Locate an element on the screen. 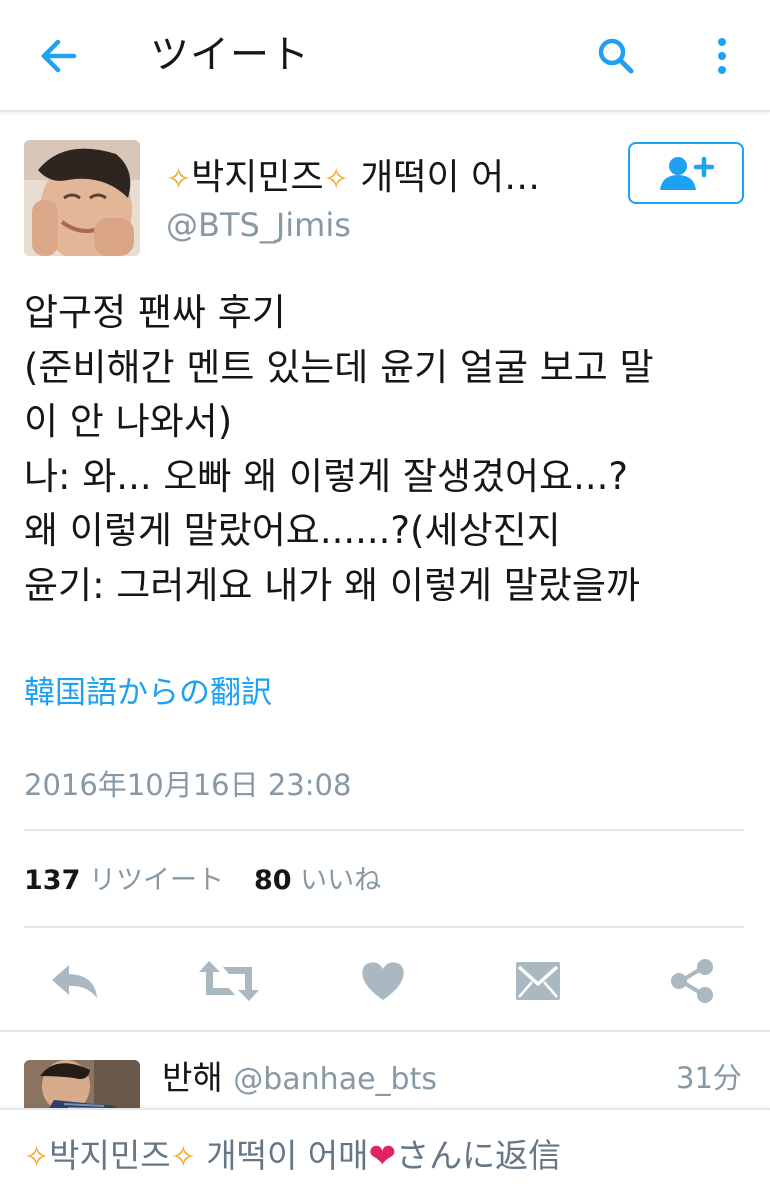 Image resolution: width=770 pixels, height=1200 pixels. reply-author-name: 반해 is located at coordinates (192, 1077).